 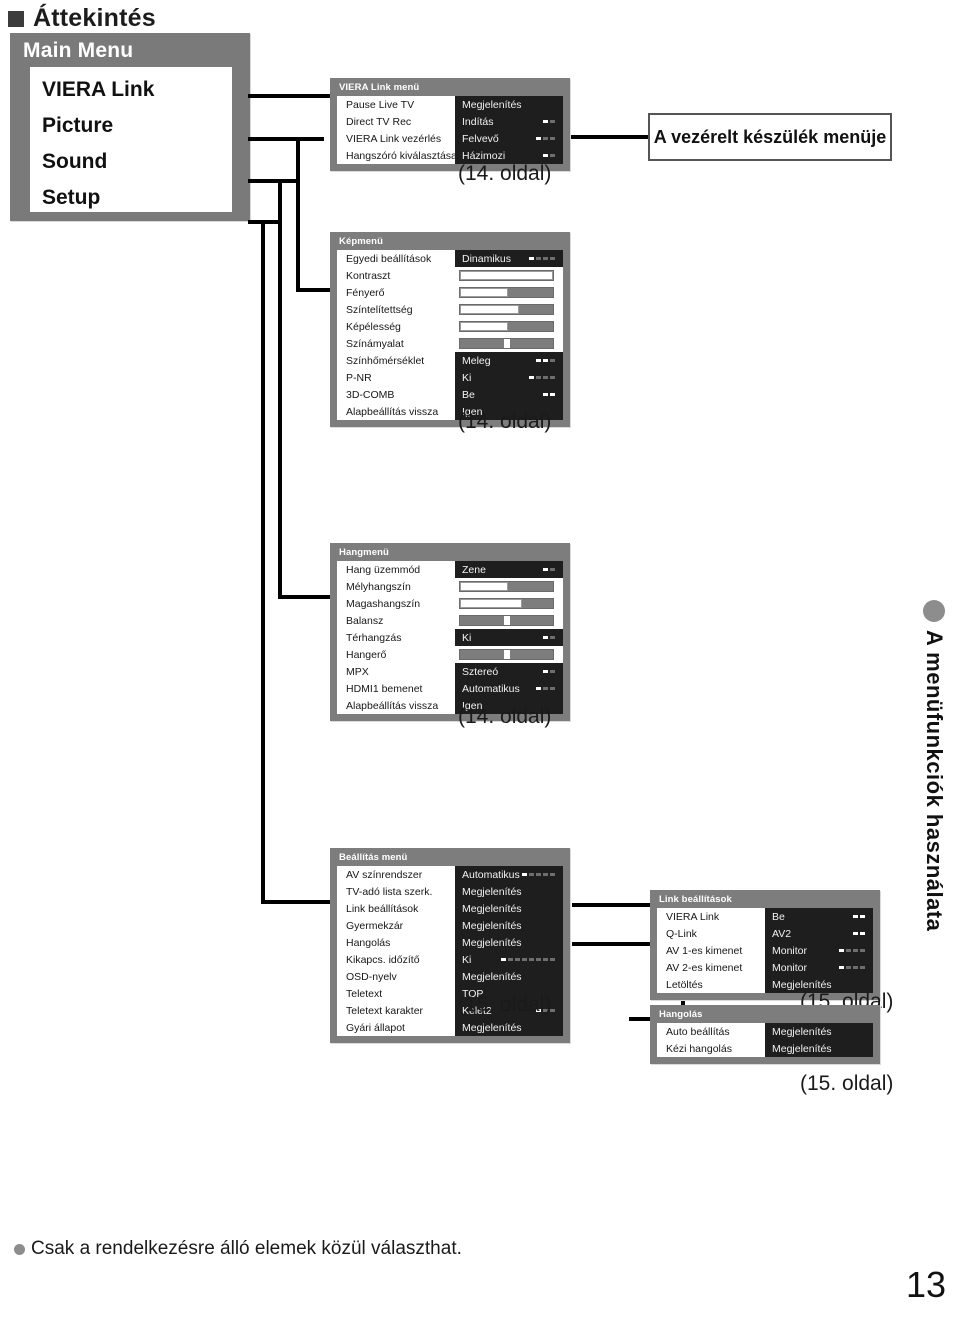 I want to click on osd-values: Zene Ki Sztereó Automatikus Igen, so click(x=509, y=637).